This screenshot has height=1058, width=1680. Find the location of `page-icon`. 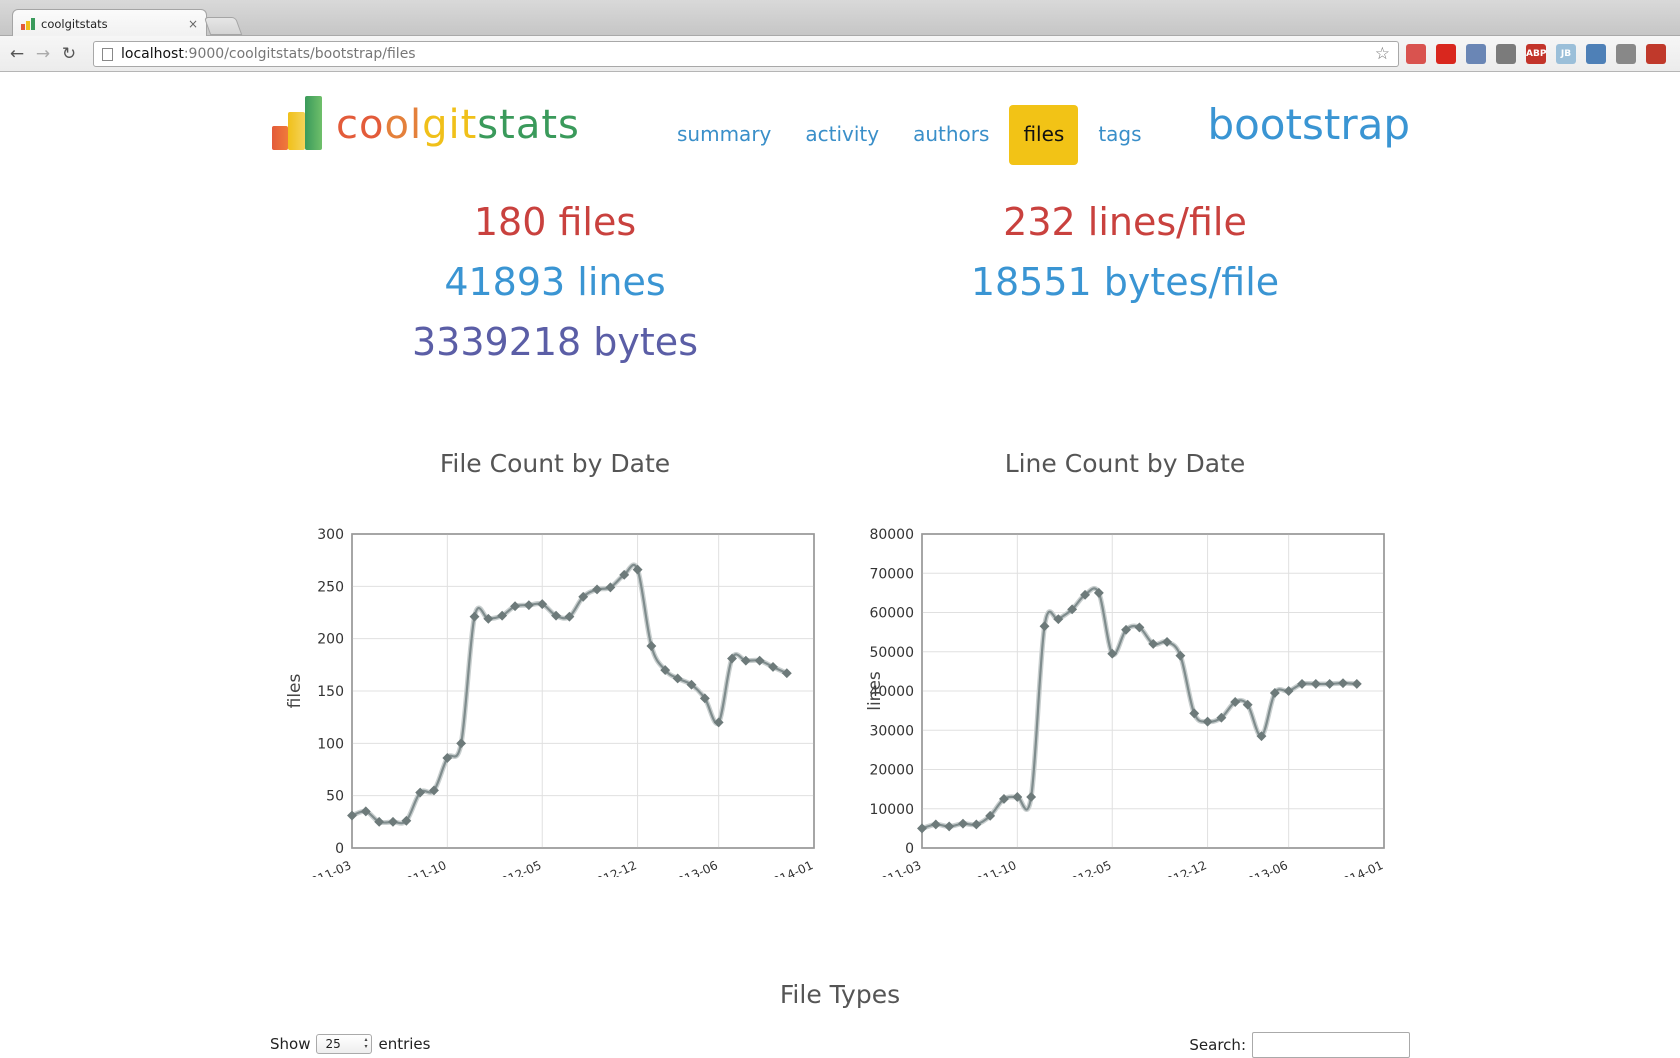

page-icon is located at coordinates (107, 54).